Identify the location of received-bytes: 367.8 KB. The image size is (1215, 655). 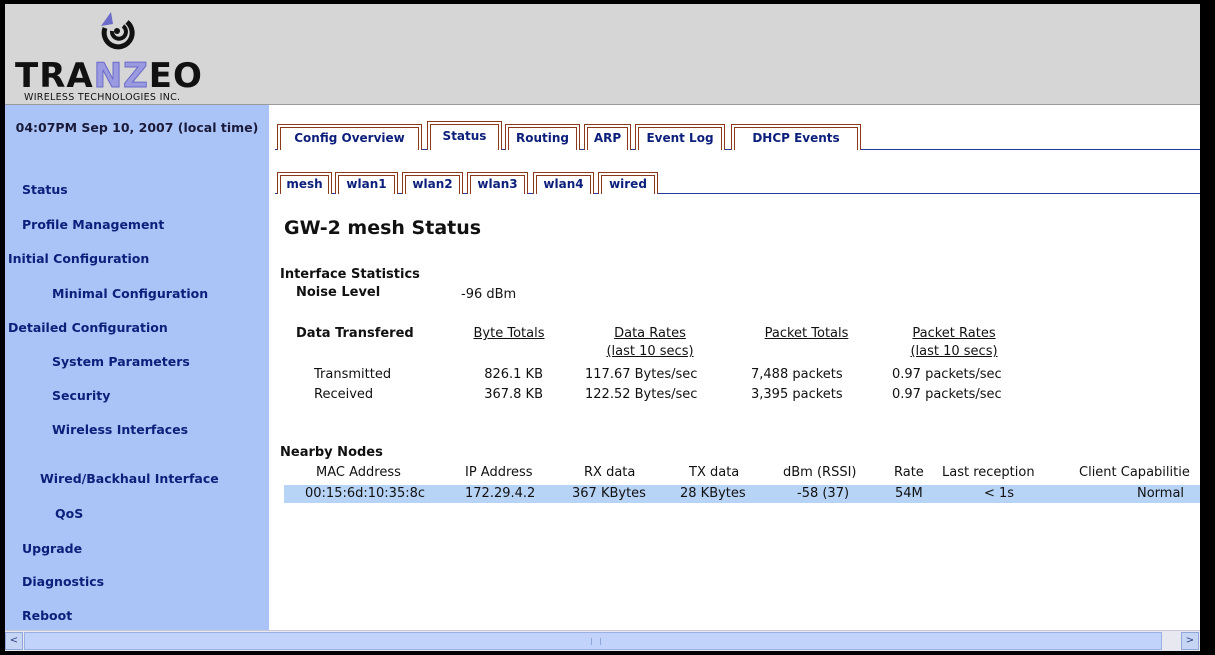
(513, 394).